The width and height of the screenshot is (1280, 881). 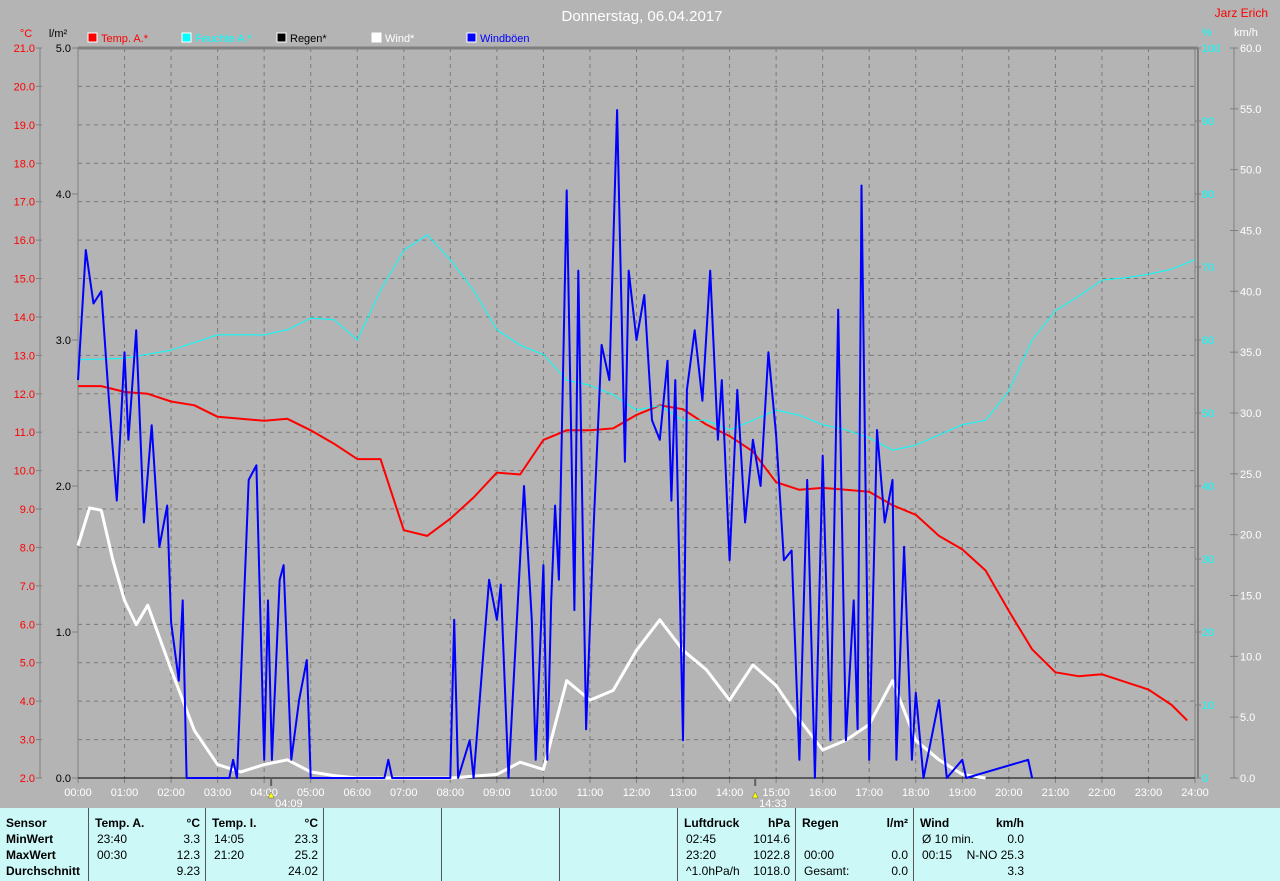 What do you see at coordinates (916, 793) in the screenshot?
I see `x-tick-label: 18:00` at bounding box center [916, 793].